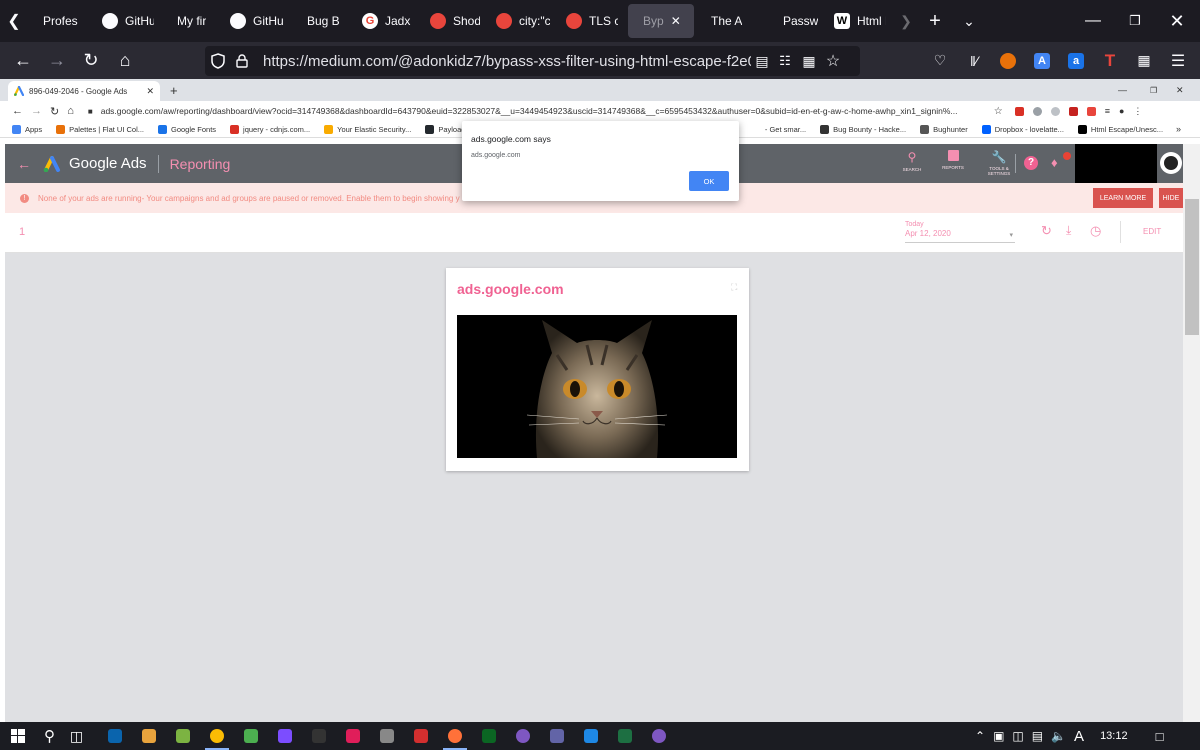  I want to click on power-icon, so click(285, 736).